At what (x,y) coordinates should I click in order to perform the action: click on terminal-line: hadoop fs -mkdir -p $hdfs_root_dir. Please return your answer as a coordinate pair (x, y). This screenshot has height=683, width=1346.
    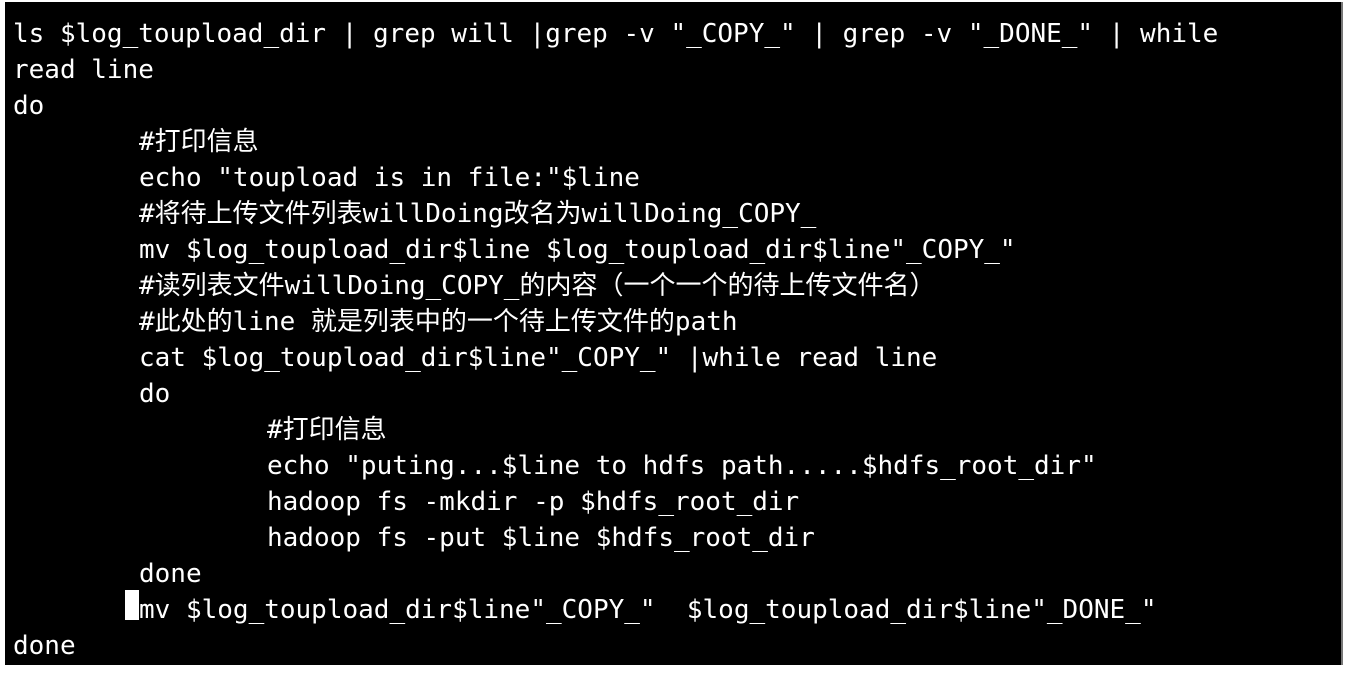
    Looking at the image, I should click on (533, 502).